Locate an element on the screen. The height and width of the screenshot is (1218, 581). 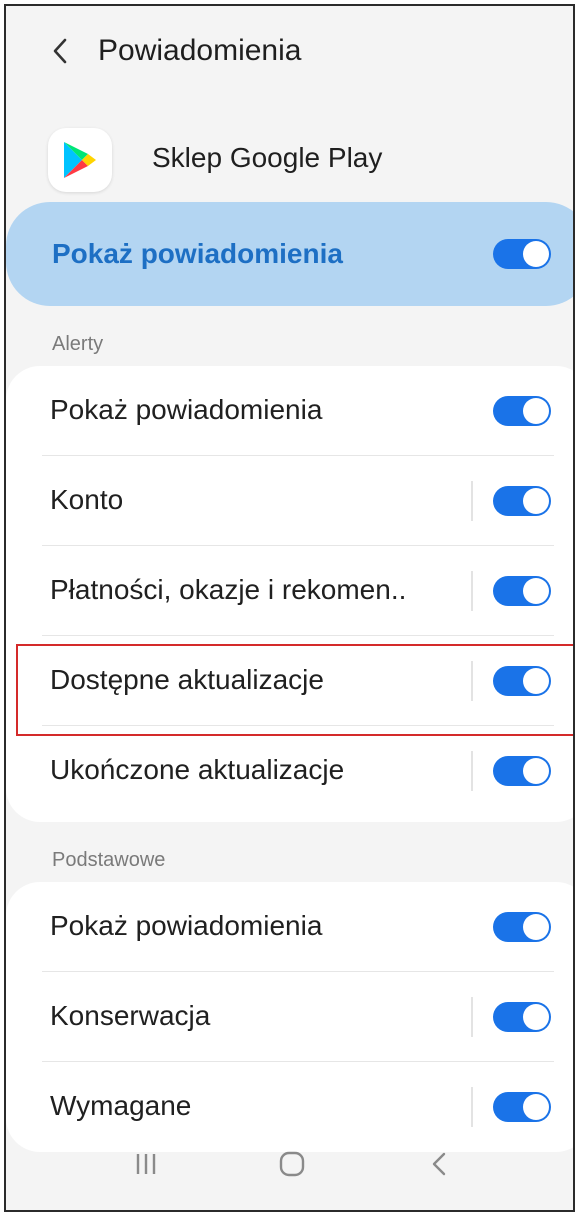
list-item: Konto is located at coordinates (289, 501).